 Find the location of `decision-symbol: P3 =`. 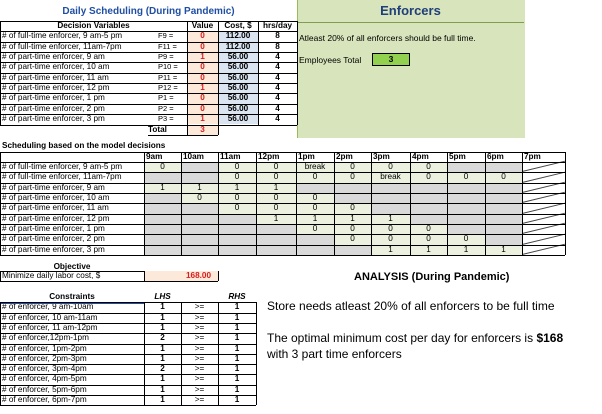

decision-symbol: P3 = is located at coordinates (166, 119).